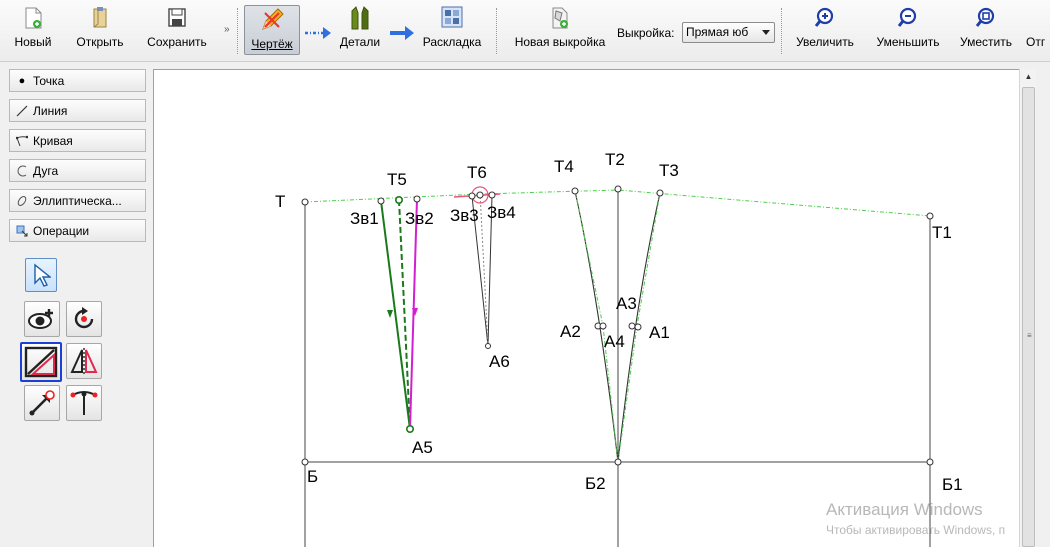 Image resolution: width=1050 pixels, height=547 pixels. I want to click on layout-sheet-icon, so click(452, 18).